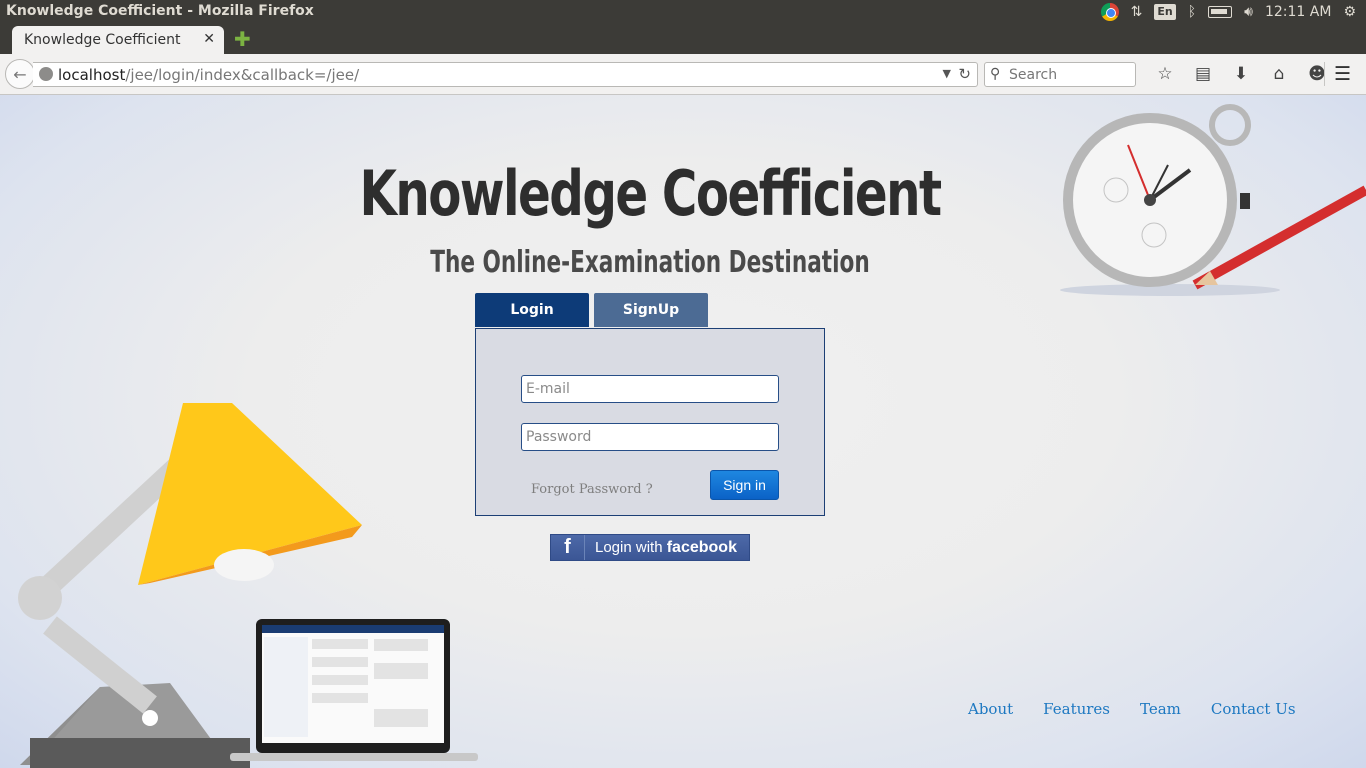 This screenshot has height=768, width=1366. I want to click on password-field, so click(650, 437).